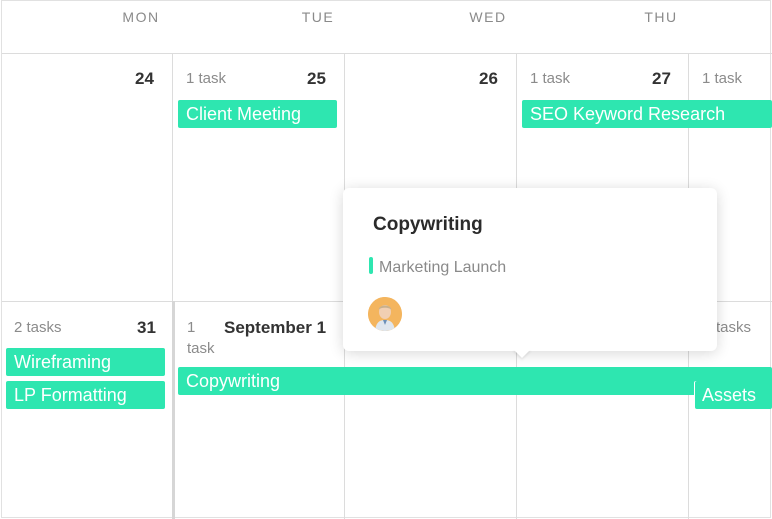 The height and width of the screenshot is (519, 772). I want to click on event-wireframing: Wireframing, so click(85, 362).